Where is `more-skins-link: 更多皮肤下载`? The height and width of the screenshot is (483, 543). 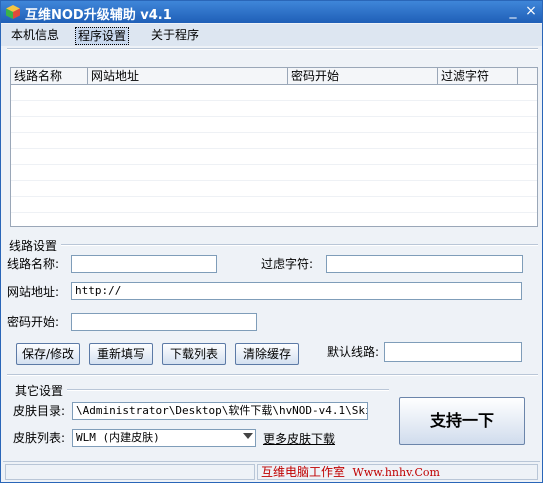
more-skins-link: 更多皮肤下载 is located at coordinates (299, 438).